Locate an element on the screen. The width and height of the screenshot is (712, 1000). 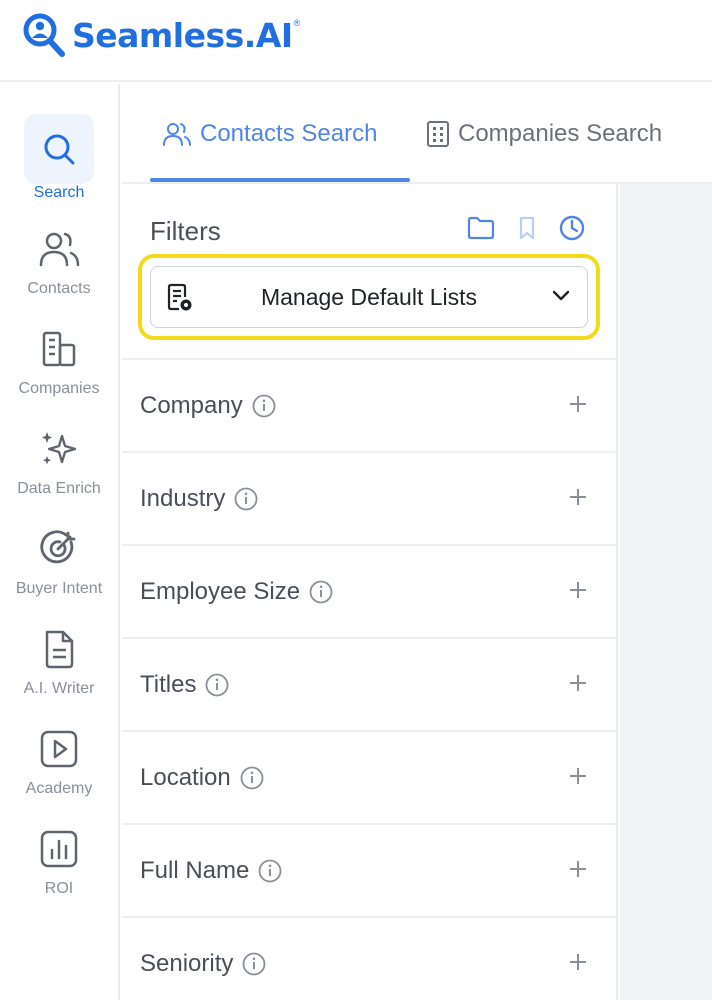
sidebar-item-companies: Companies is located at coordinates (59, 356).